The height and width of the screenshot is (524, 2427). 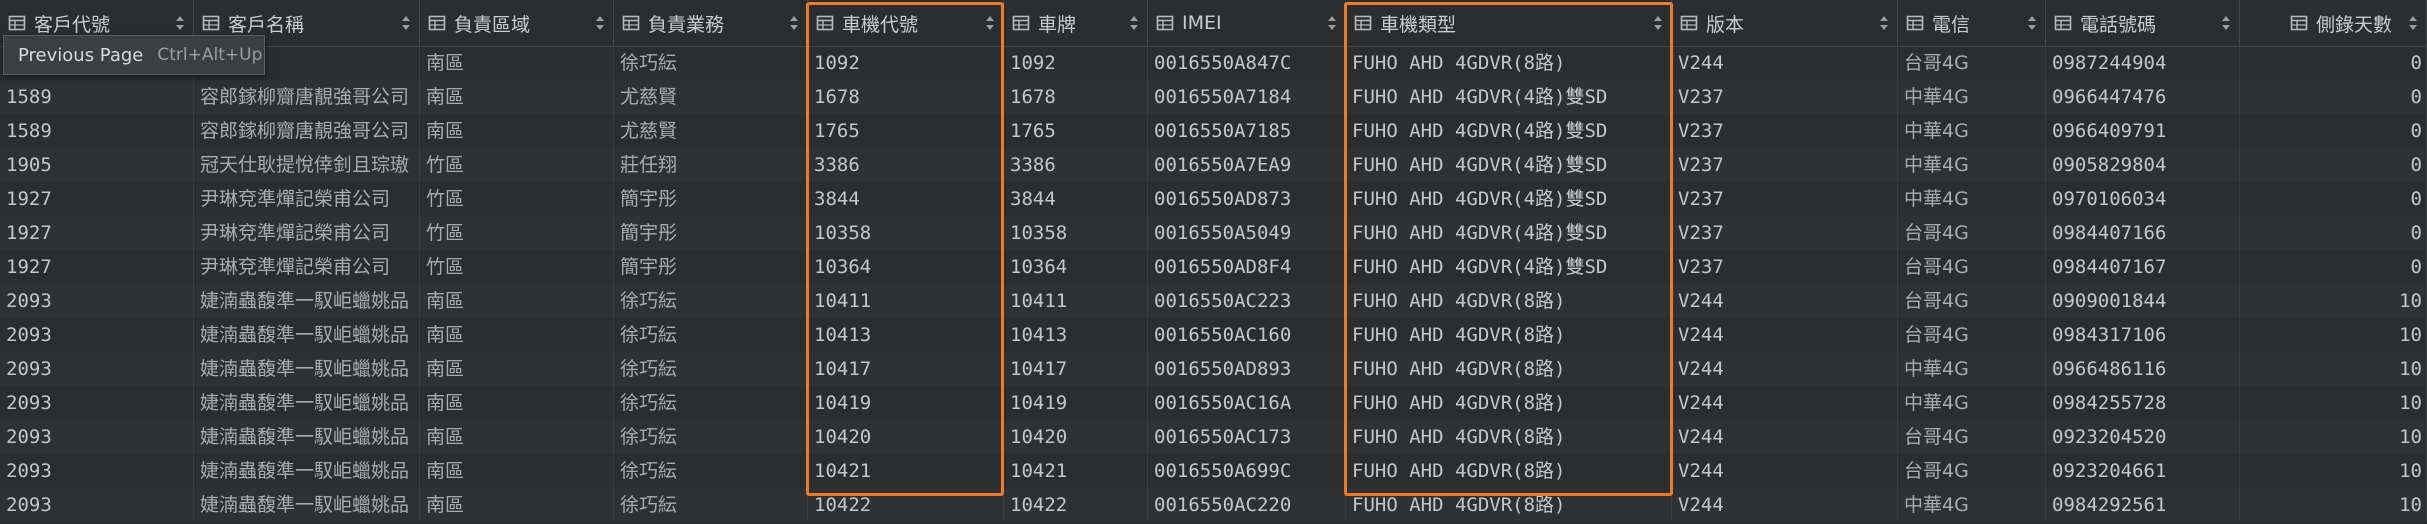 I want to click on cell-plate: 3386, so click(x=1076, y=165).